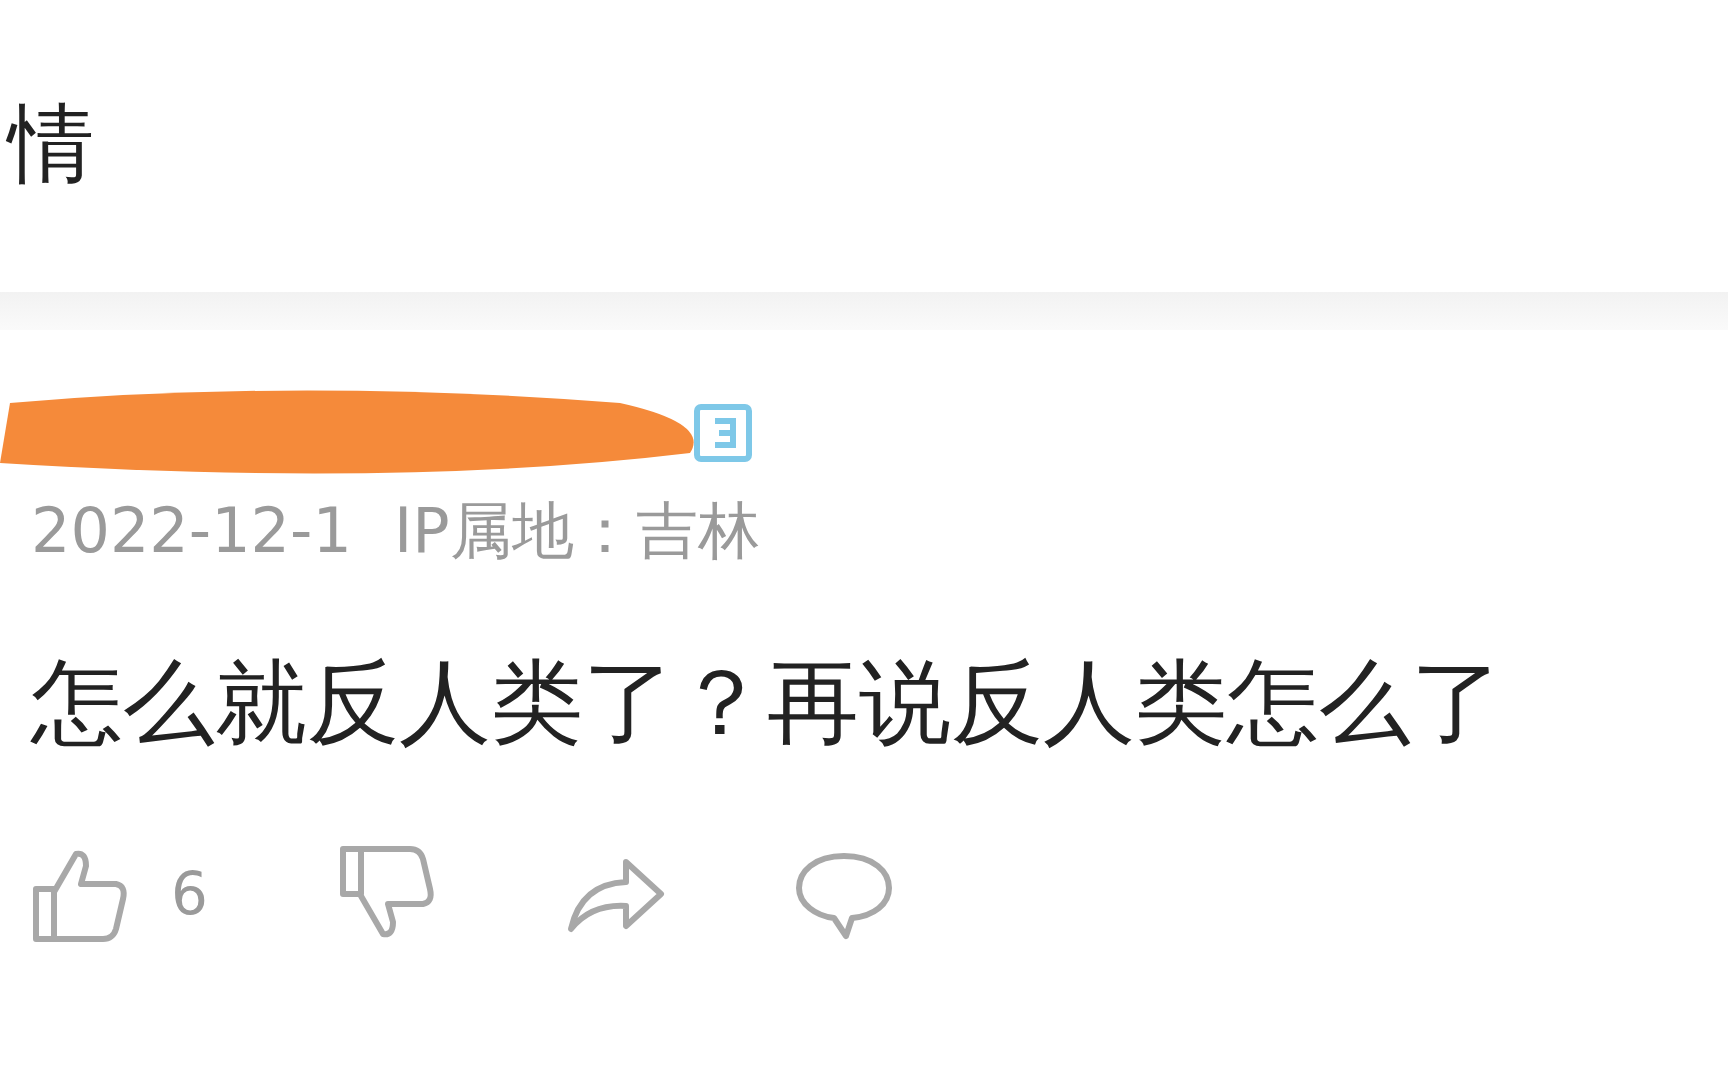 The image size is (1728, 1080). Describe the element at coordinates (767, 703) in the screenshot. I see `comment-text: 怎么就反人类了？再说反人类怎么了` at that location.